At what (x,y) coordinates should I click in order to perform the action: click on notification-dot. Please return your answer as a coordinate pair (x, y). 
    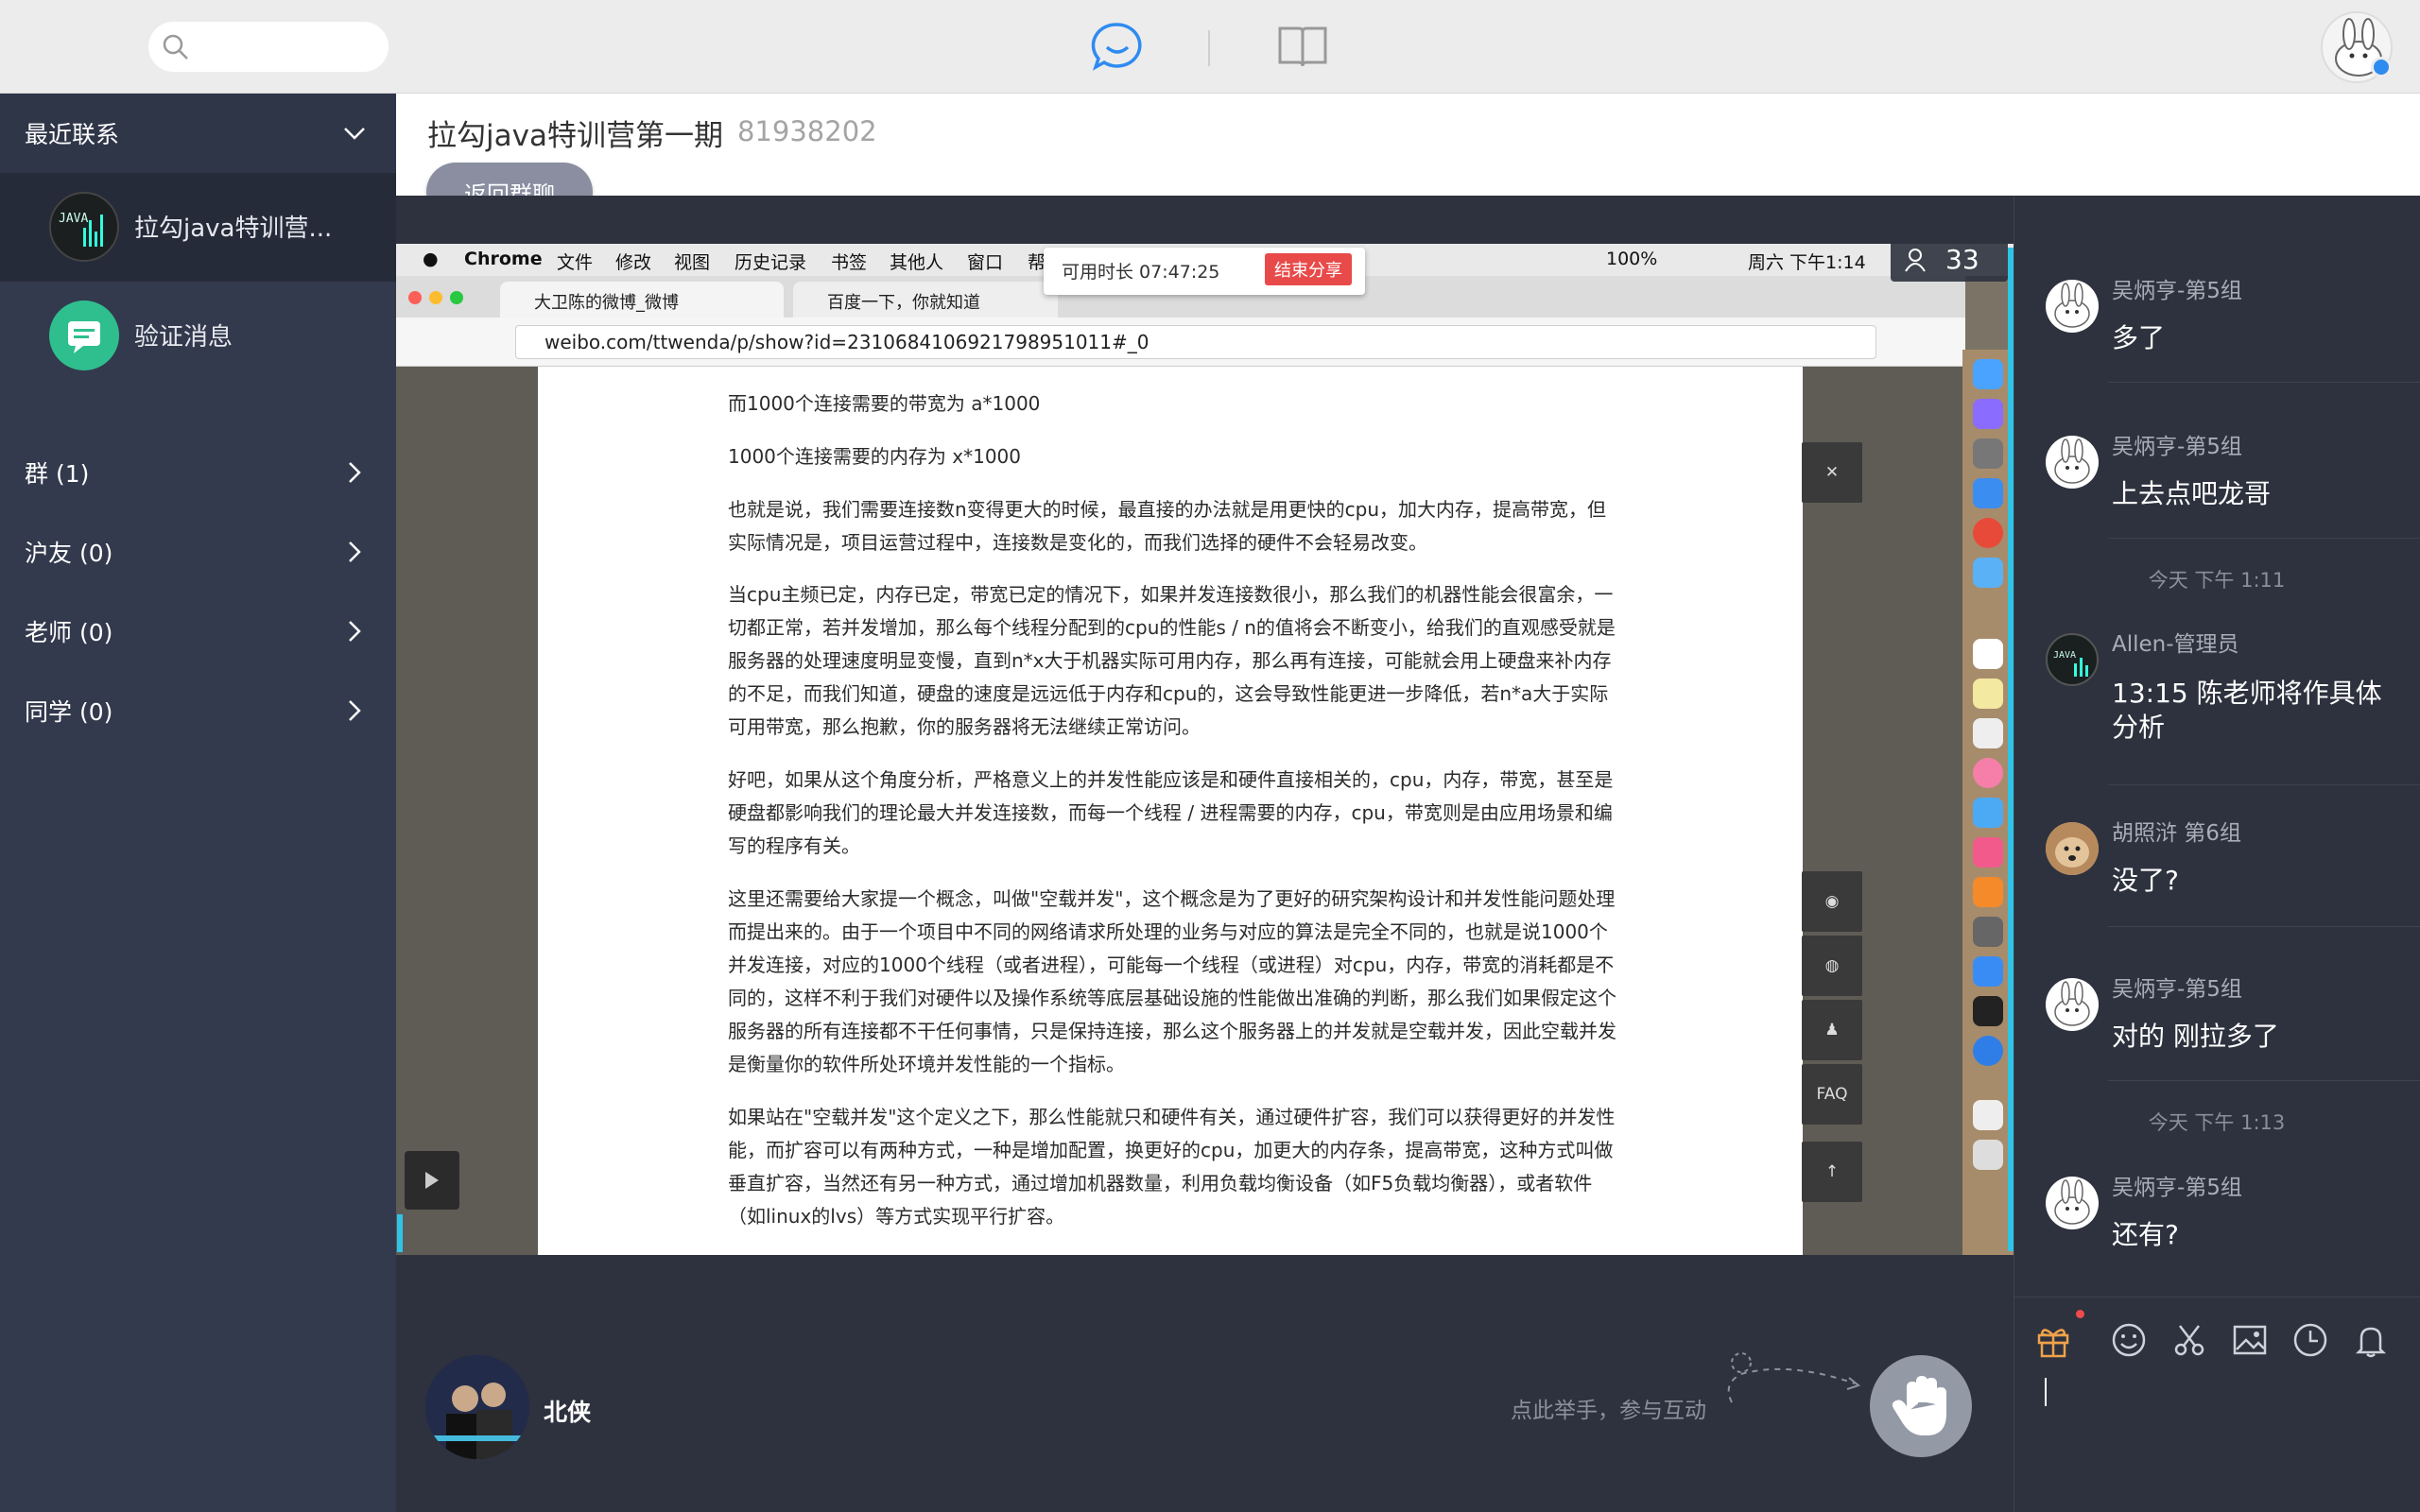
    Looking at the image, I should click on (2080, 1314).